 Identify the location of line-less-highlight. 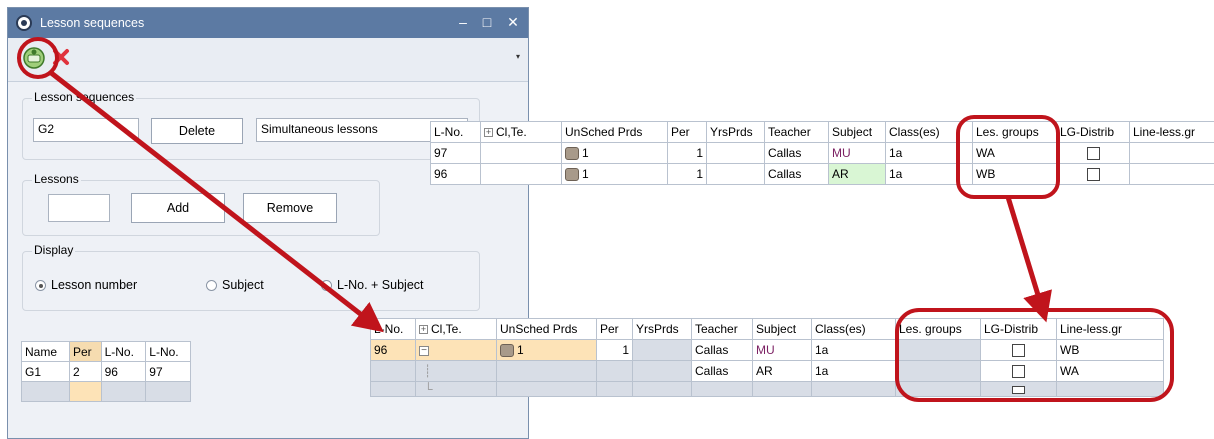
(1034, 355).